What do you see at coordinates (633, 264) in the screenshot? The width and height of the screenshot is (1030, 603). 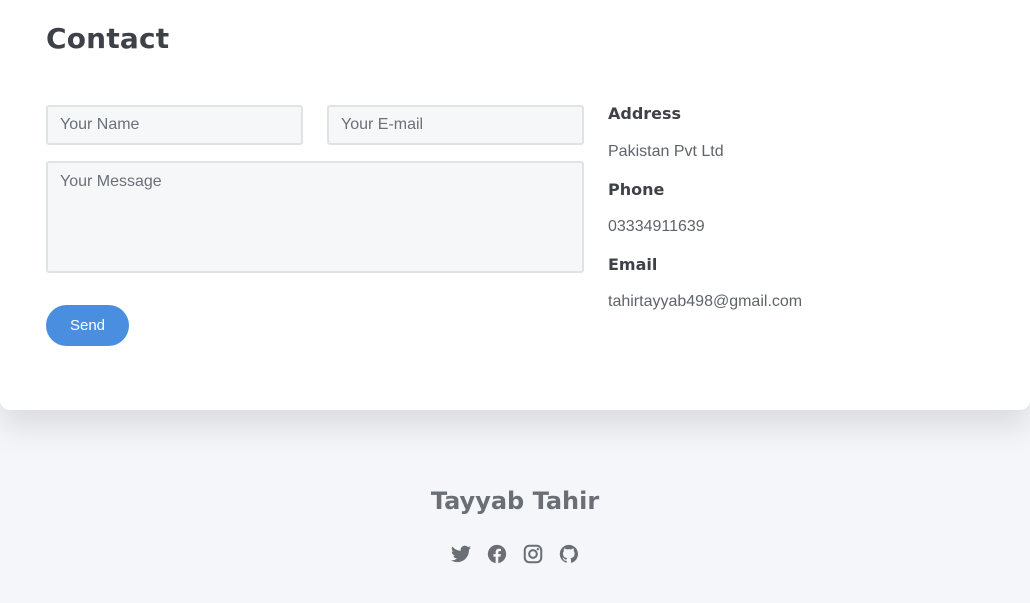 I see `email-label: Email` at bounding box center [633, 264].